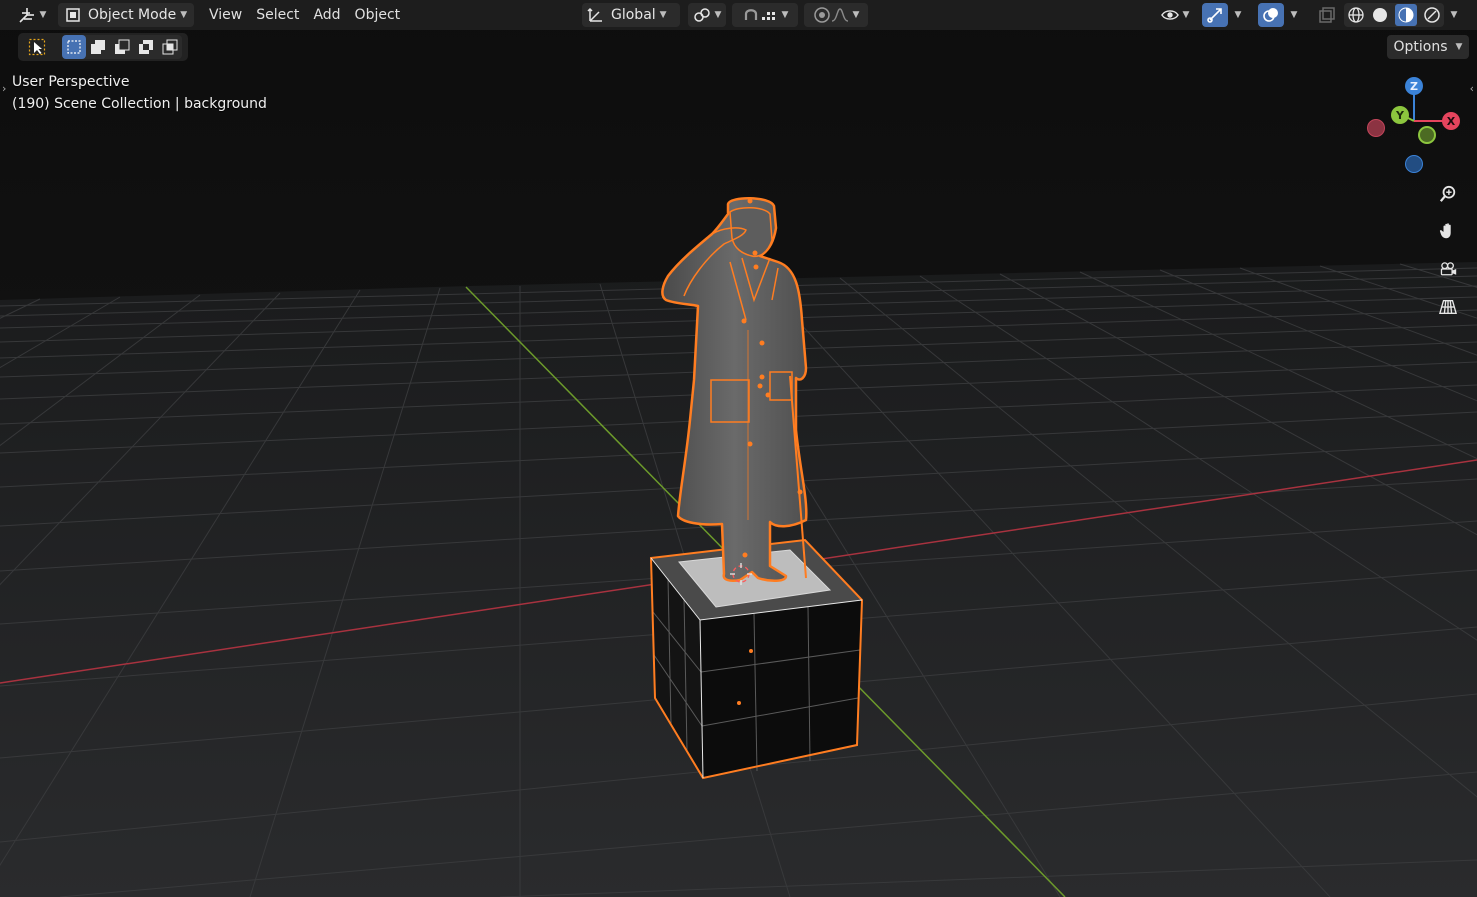  Describe the element at coordinates (1414, 164) in the screenshot. I see `gizmo-neg-z` at that location.